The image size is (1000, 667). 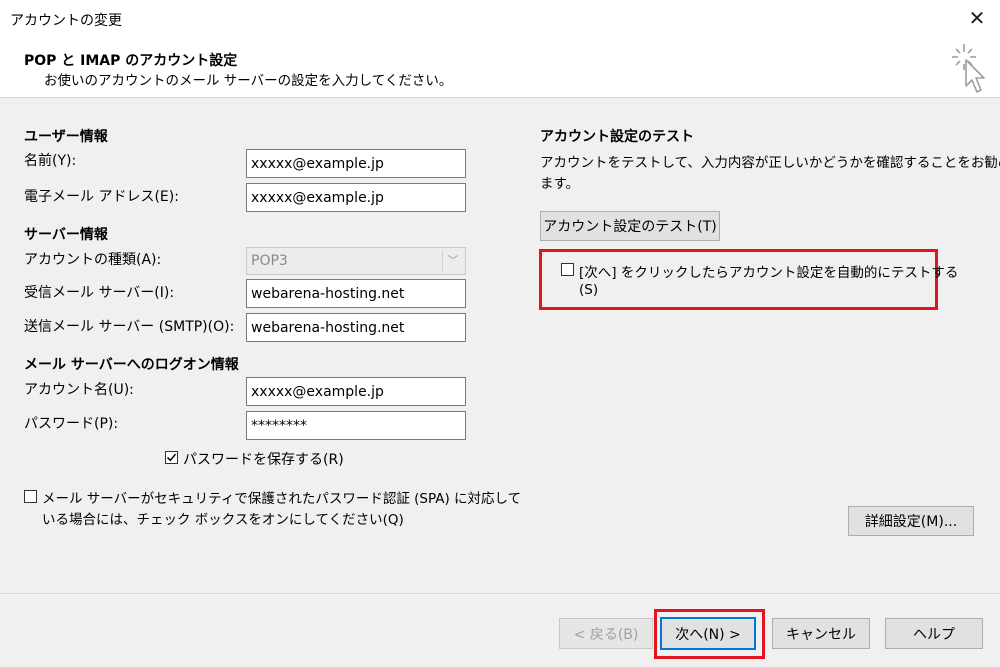 What do you see at coordinates (356, 293) in the screenshot?
I see `incoming-server-field` at bounding box center [356, 293].